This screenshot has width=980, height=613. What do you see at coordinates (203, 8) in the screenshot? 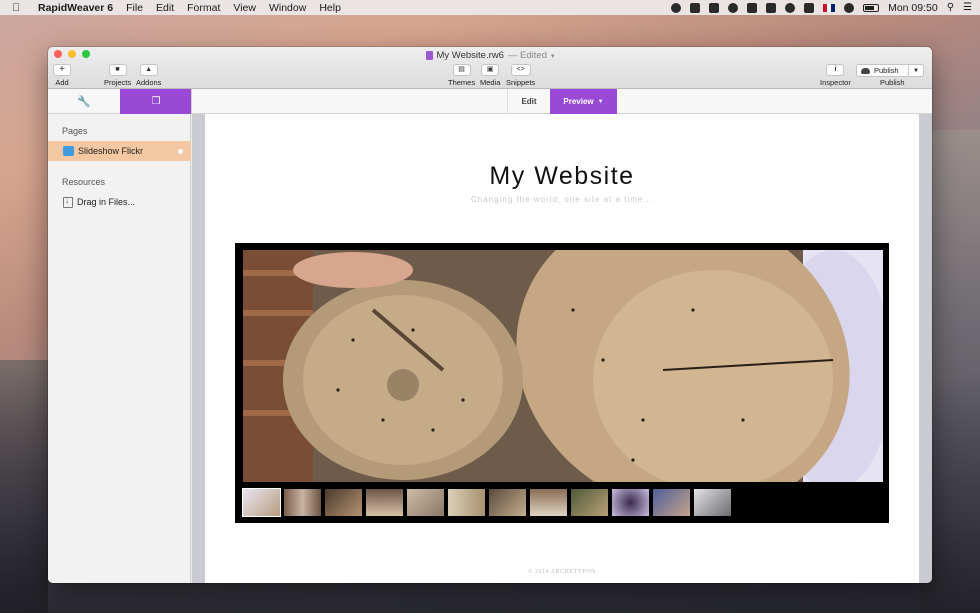
I see `menu-format: Format` at bounding box center [203, 8].